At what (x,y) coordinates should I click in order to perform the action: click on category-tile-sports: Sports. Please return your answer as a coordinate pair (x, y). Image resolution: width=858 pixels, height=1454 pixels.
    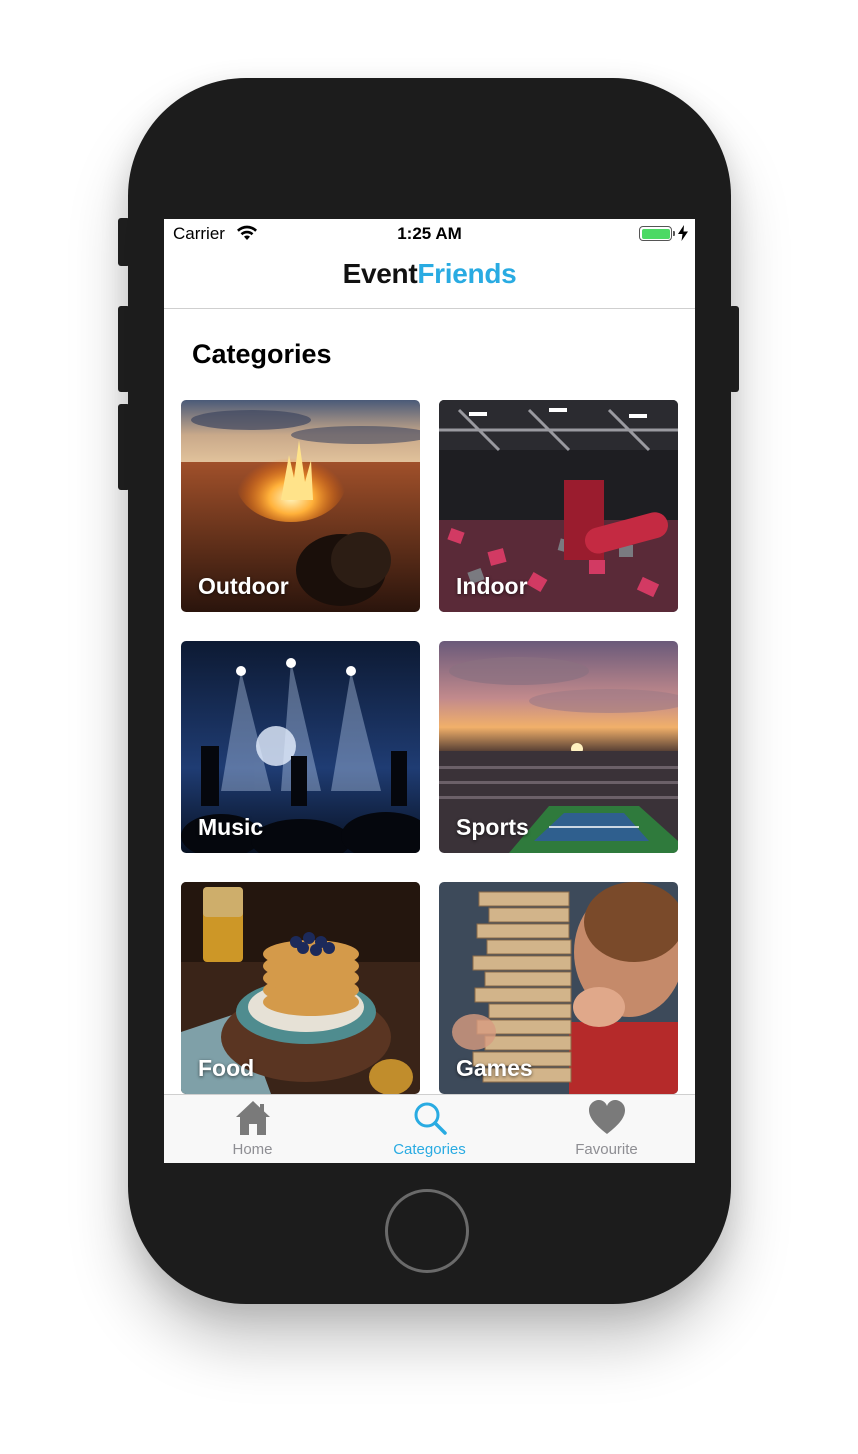
    Looking at the image, I should click on (558, 747).